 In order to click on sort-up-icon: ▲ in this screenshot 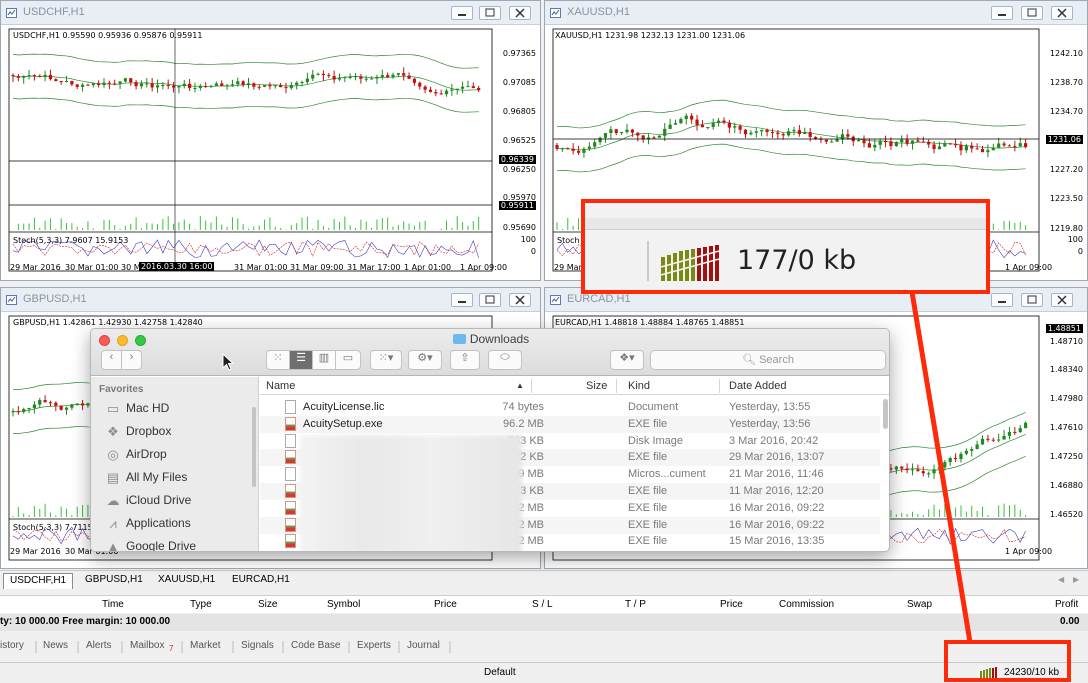, I will do `click(520, 385)`.